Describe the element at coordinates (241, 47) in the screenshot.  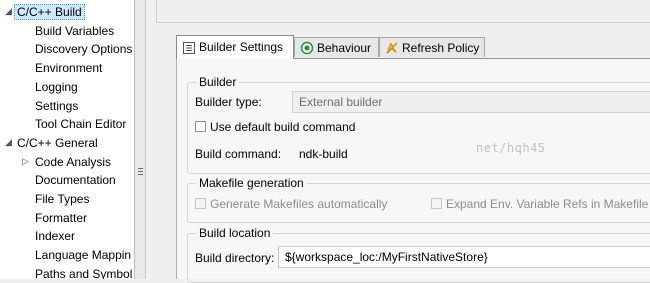
I see `tab-builder-settings-label: Builder Settings` at that location.